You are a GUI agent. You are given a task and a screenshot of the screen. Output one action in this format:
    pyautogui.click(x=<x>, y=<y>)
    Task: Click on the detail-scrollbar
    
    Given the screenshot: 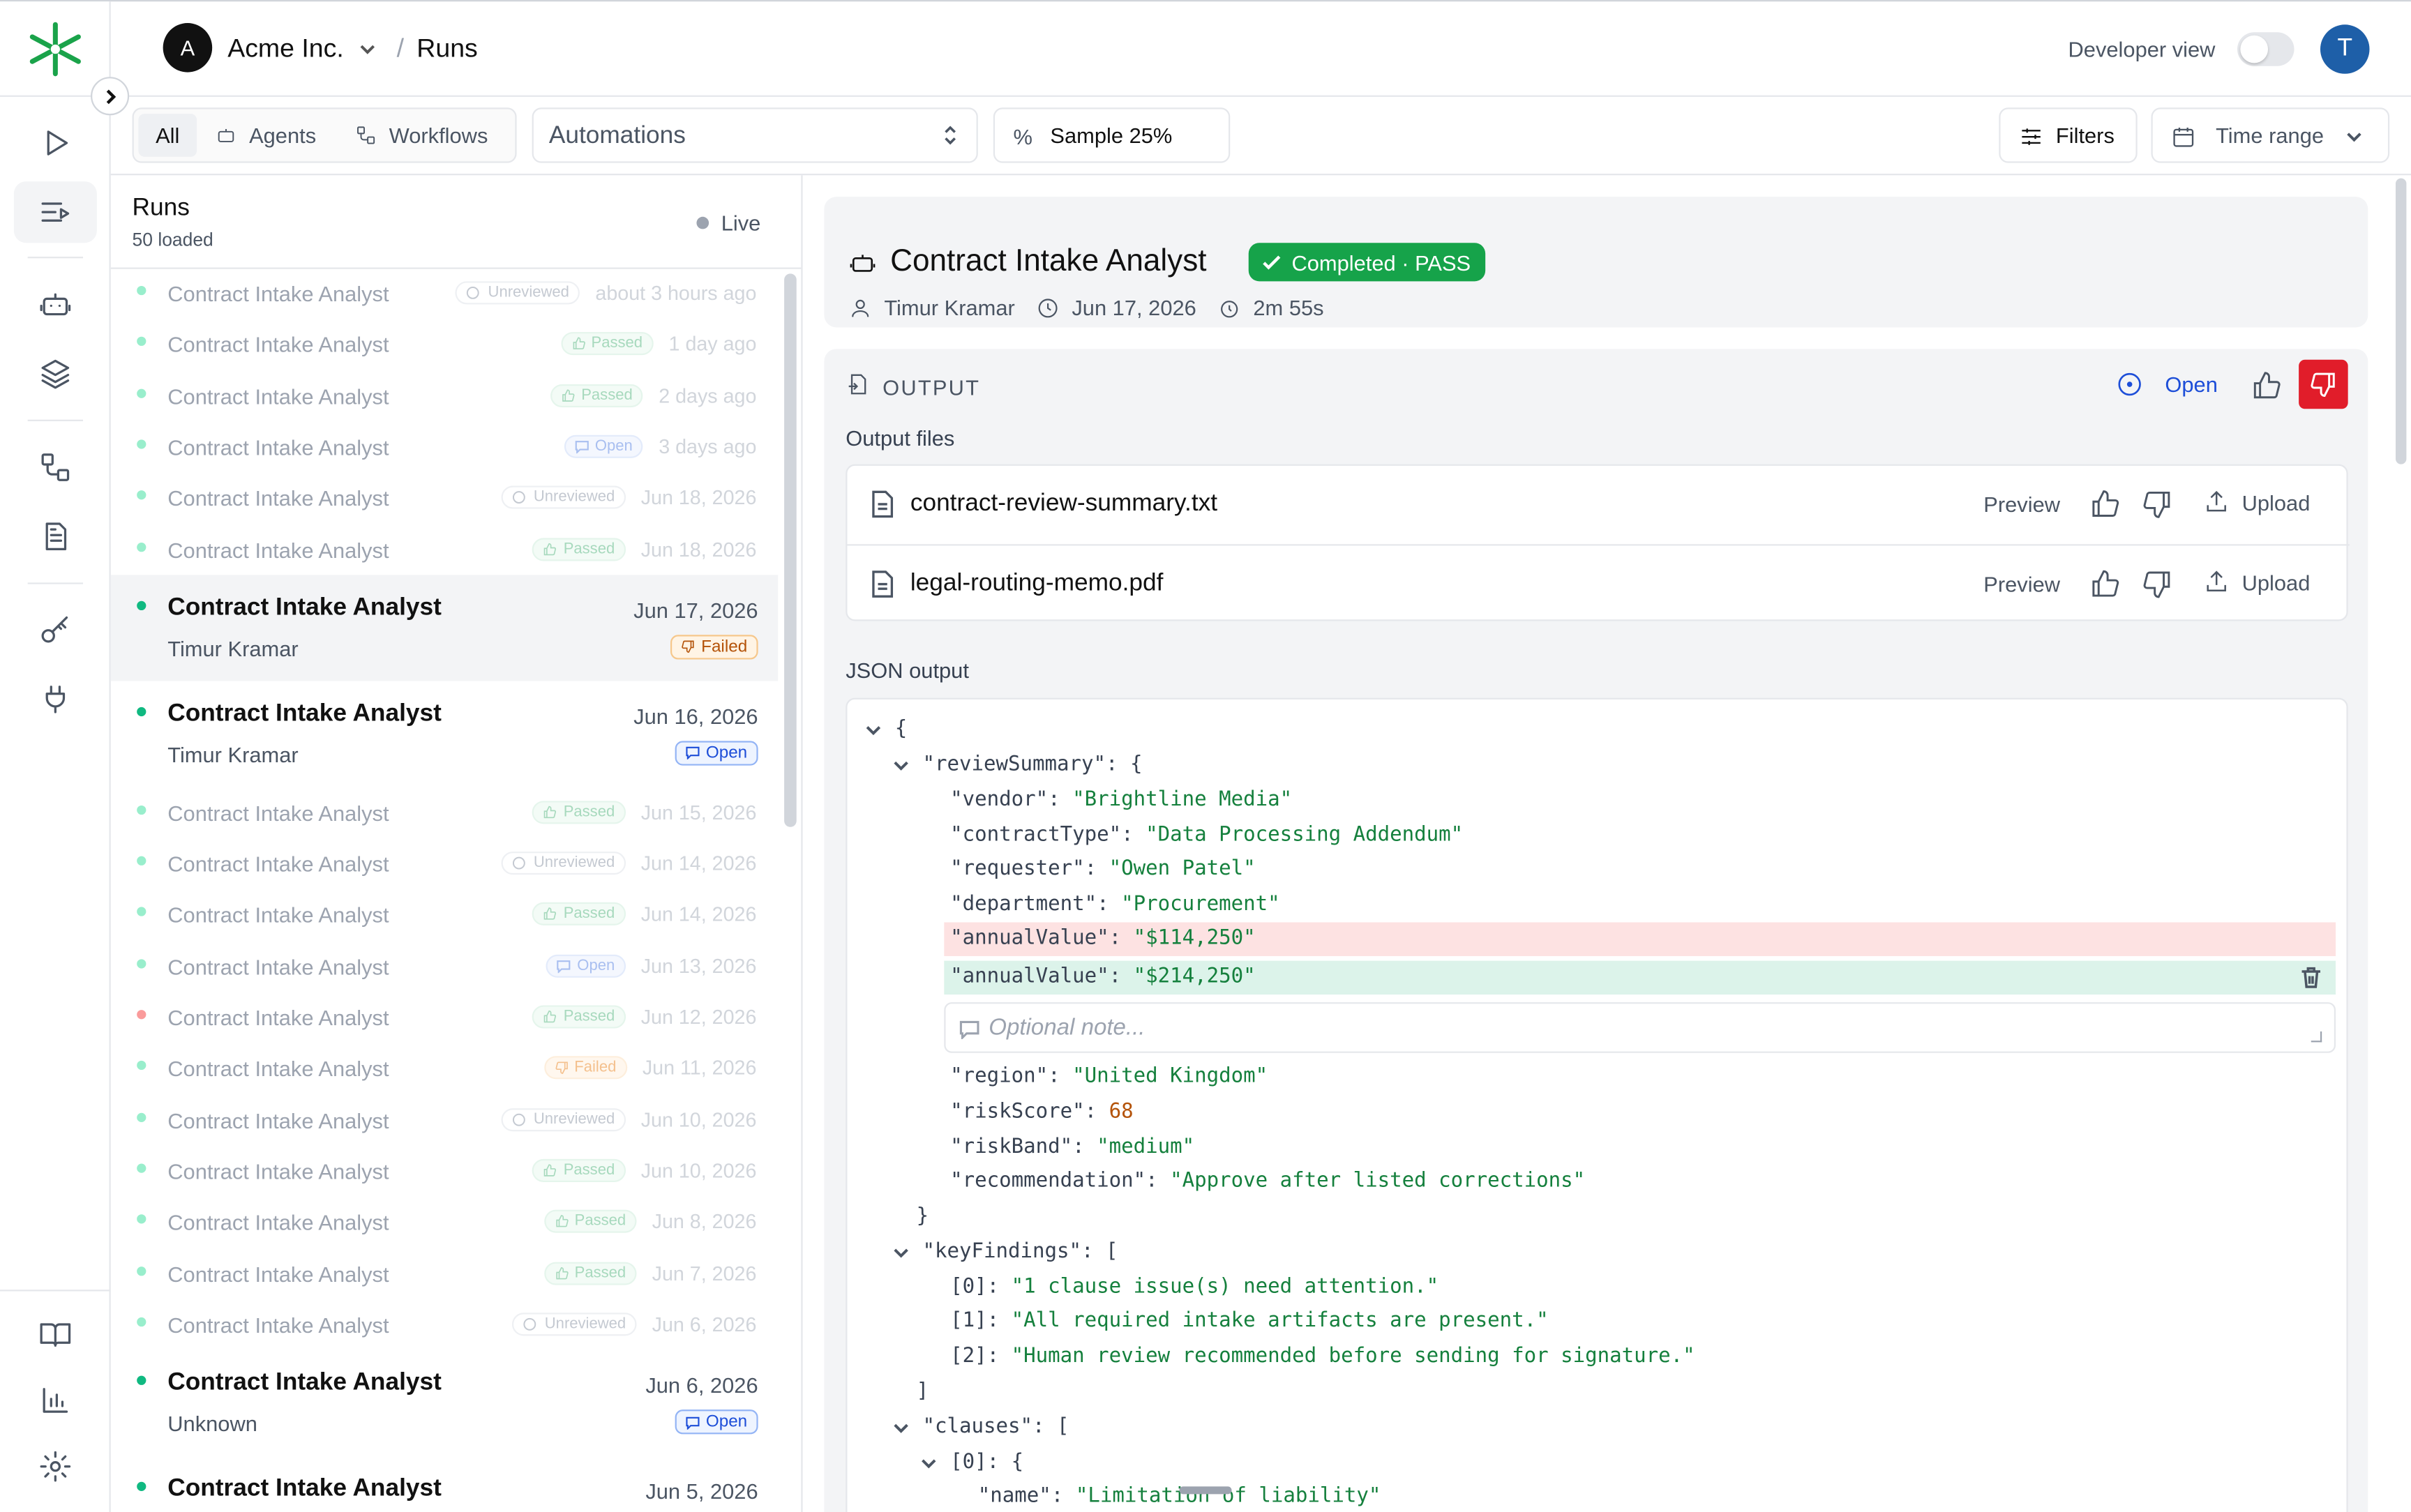 What is the action you would take?
    pyautogui.click(x=2401, y=321)
    